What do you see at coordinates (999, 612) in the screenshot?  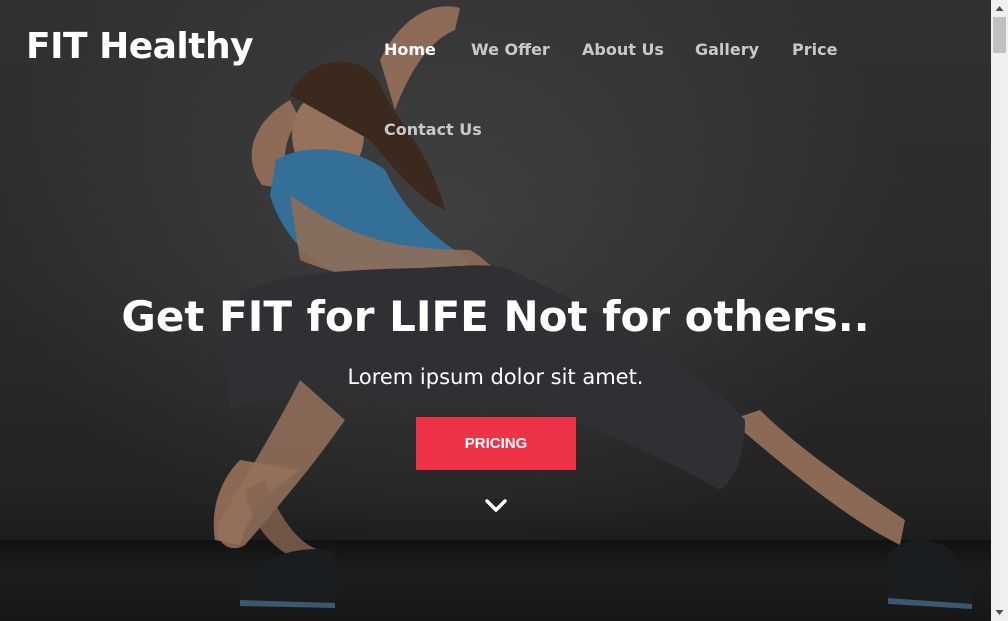 I see `scroll-down-arrow-icon` at bounding box center [999, 612].